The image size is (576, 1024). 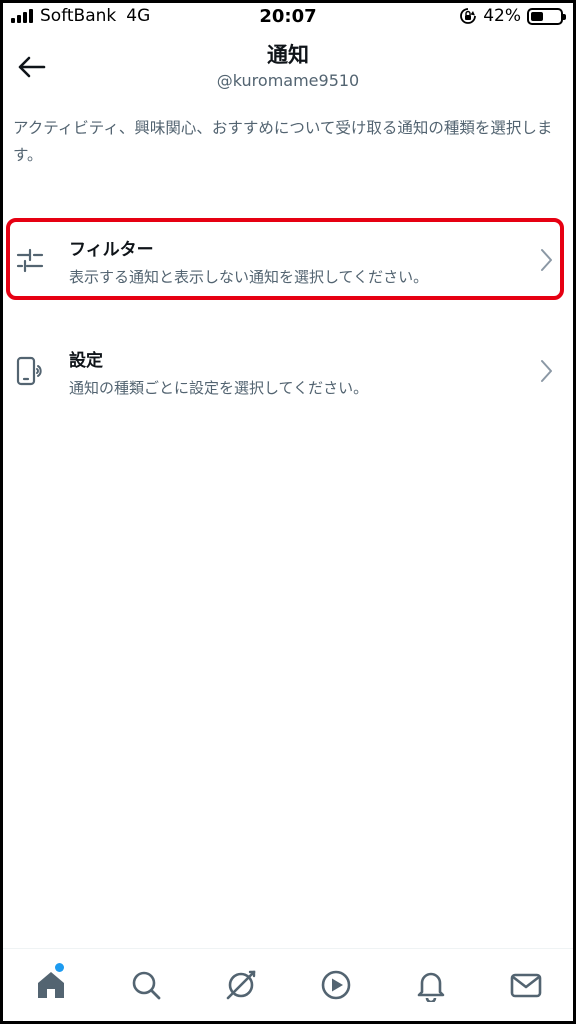 What do you see at coordinates (283, 141) in the screenshot?
I see `page-description: アクティビティ、興味関心、おすすめについて受け取る通知の種類を選択します。` at bounding box center [283, 141].